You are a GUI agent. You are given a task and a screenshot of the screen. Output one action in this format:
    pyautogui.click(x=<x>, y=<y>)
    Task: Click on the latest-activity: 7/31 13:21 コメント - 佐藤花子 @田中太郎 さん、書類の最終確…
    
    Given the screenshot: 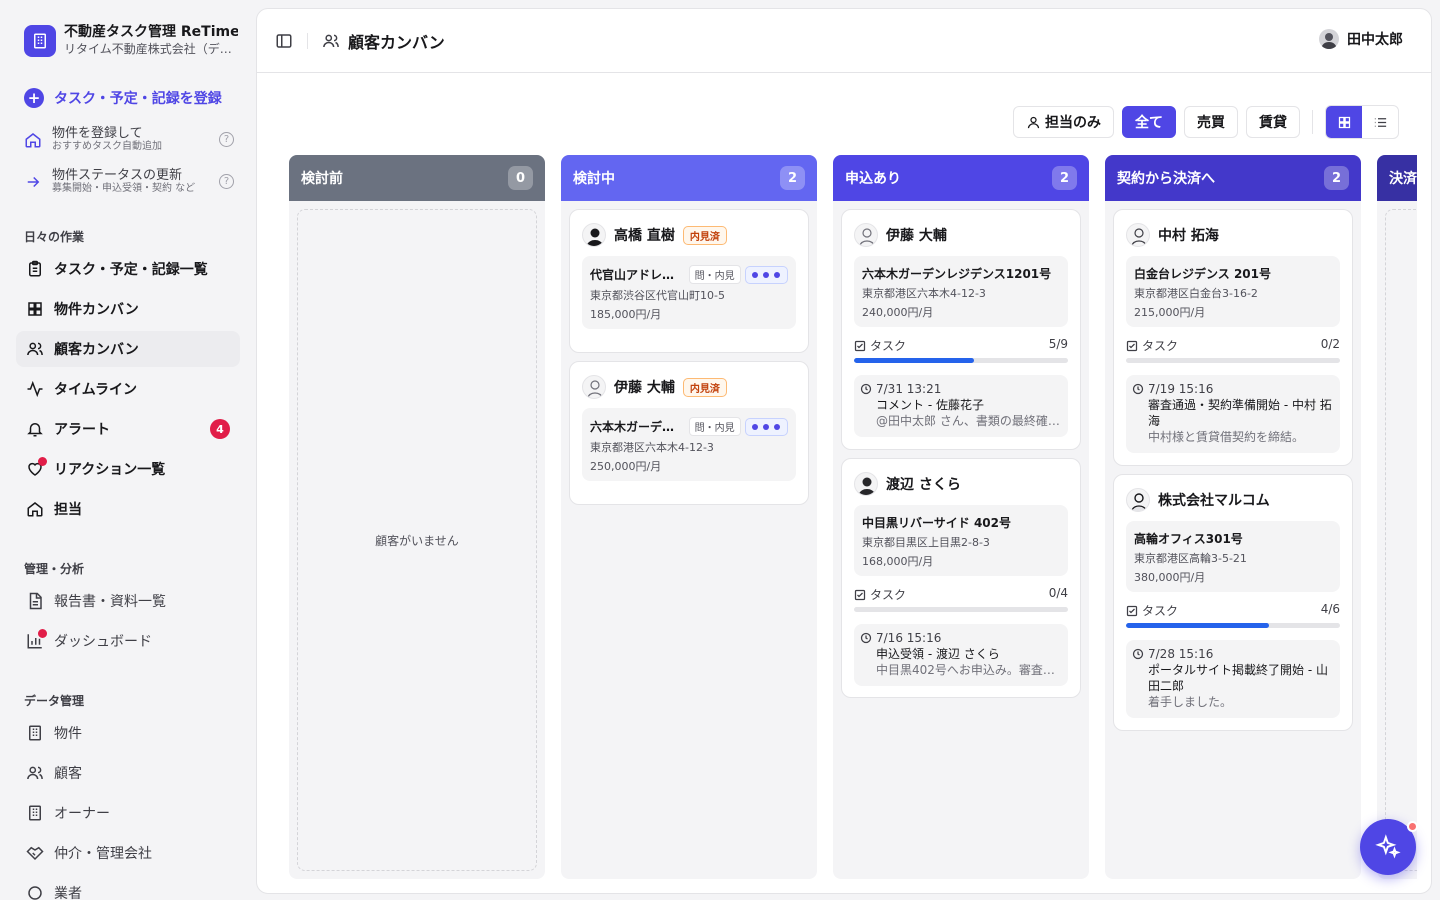 What is the action you would take?
    pyautogui.click(x=961, y=406)
    